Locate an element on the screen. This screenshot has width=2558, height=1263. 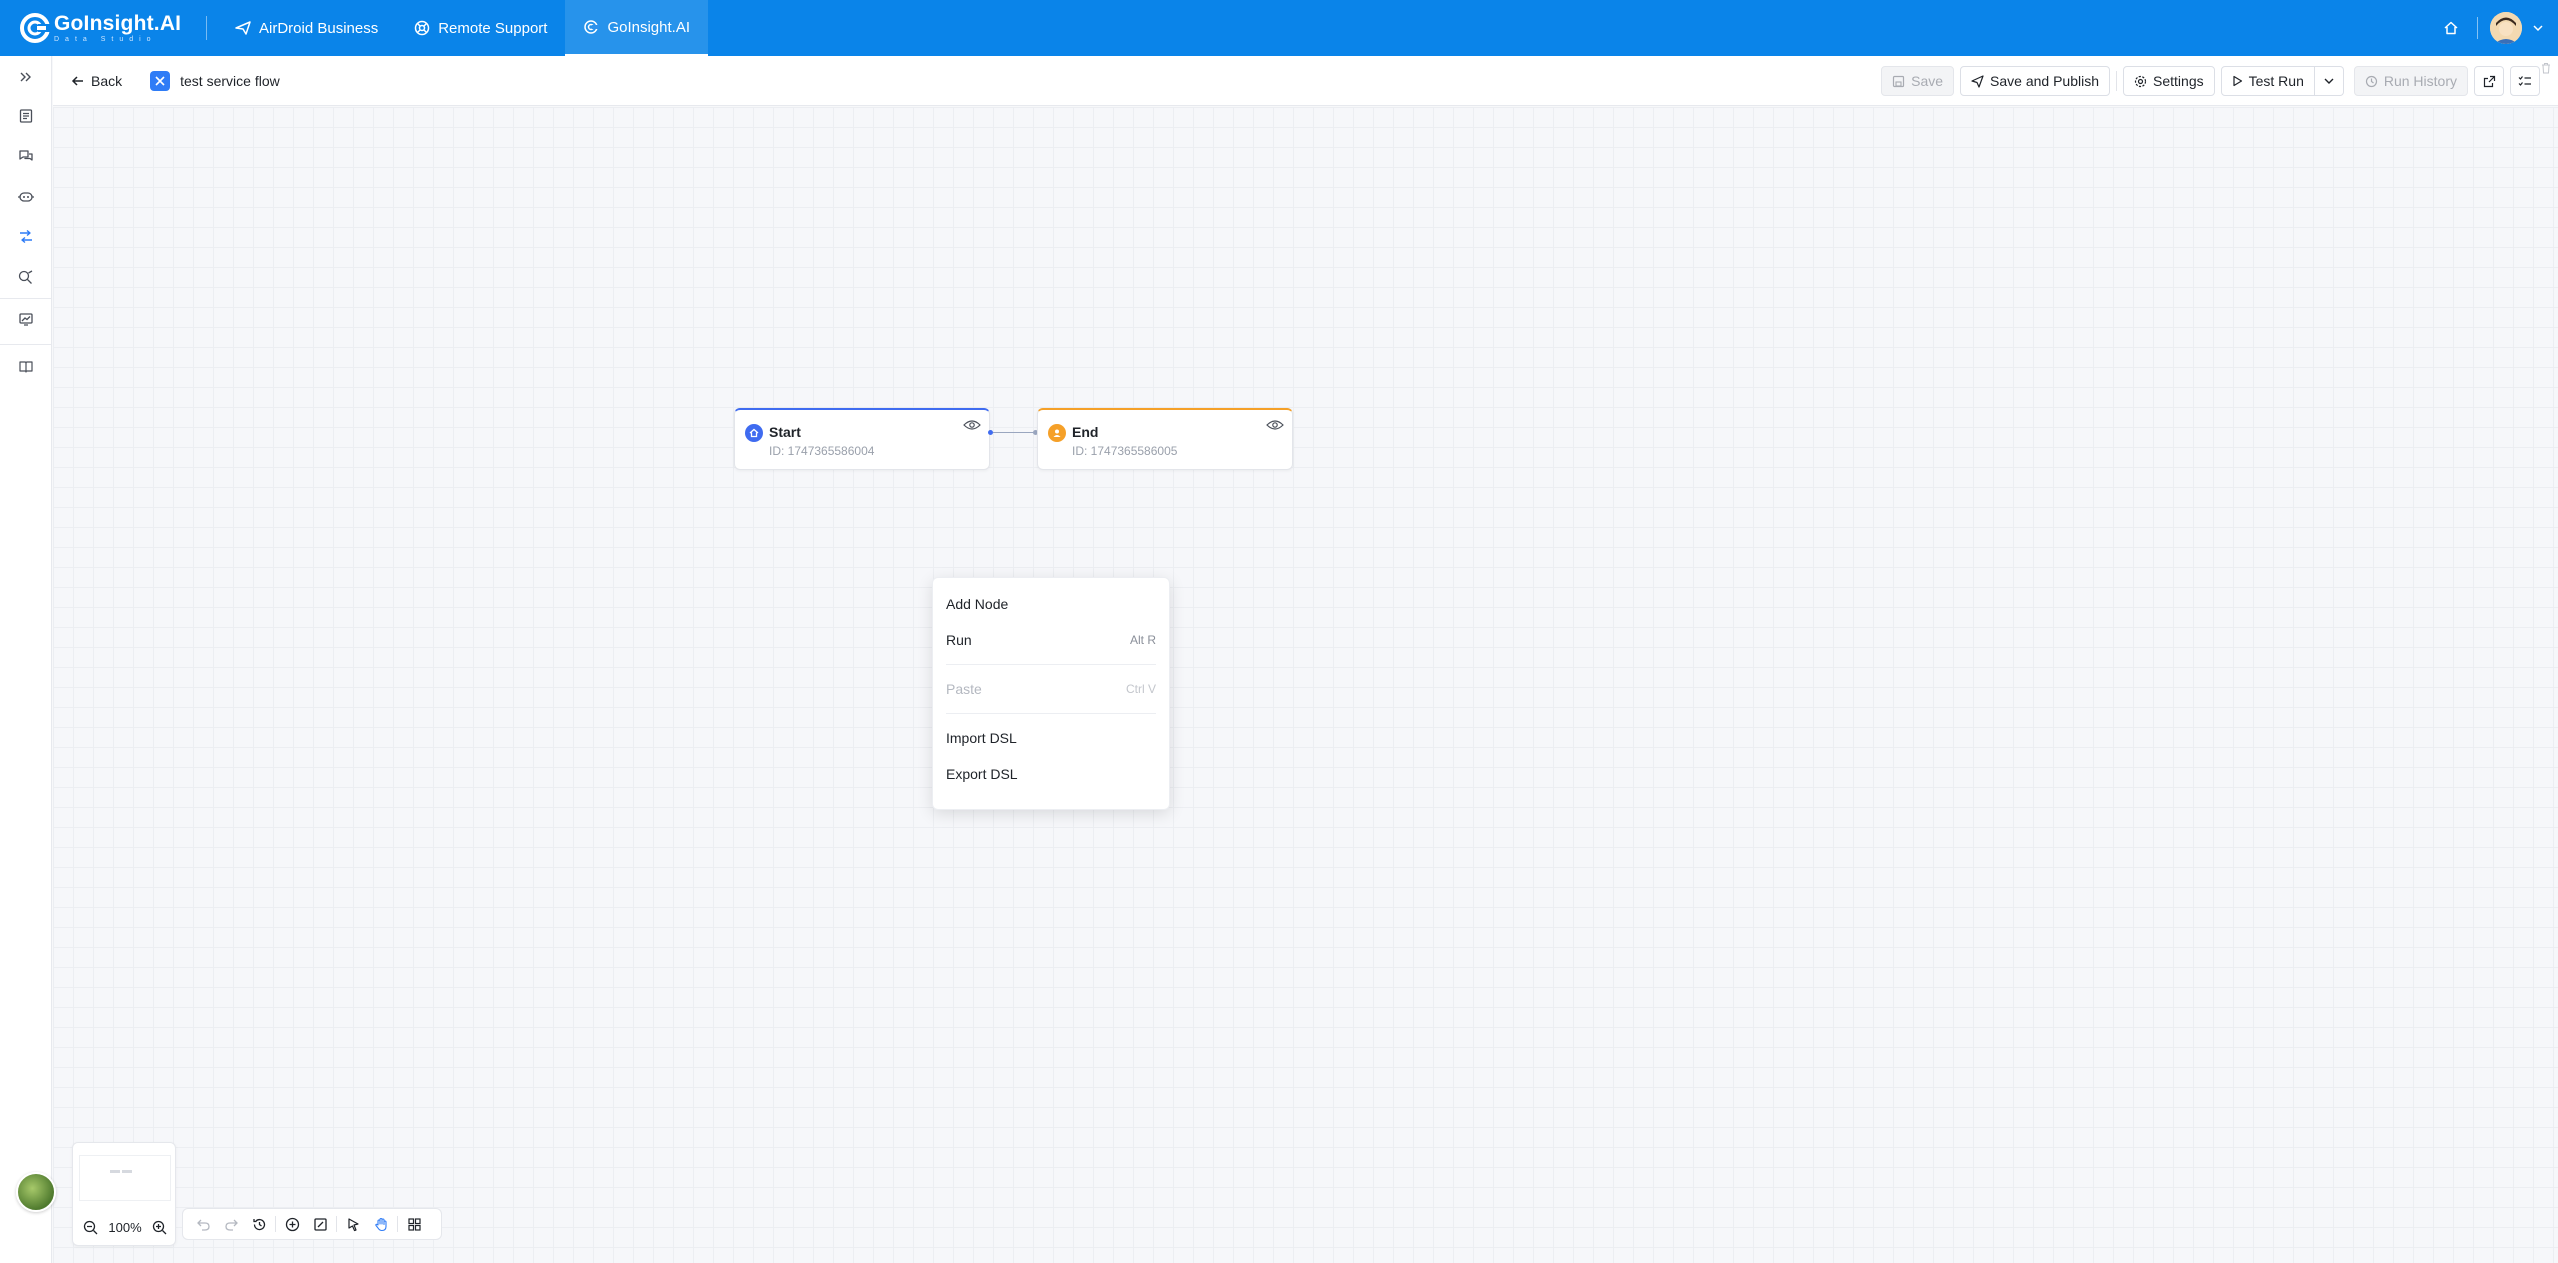
menu-item-label: Run is located at coordinates (959, 640).